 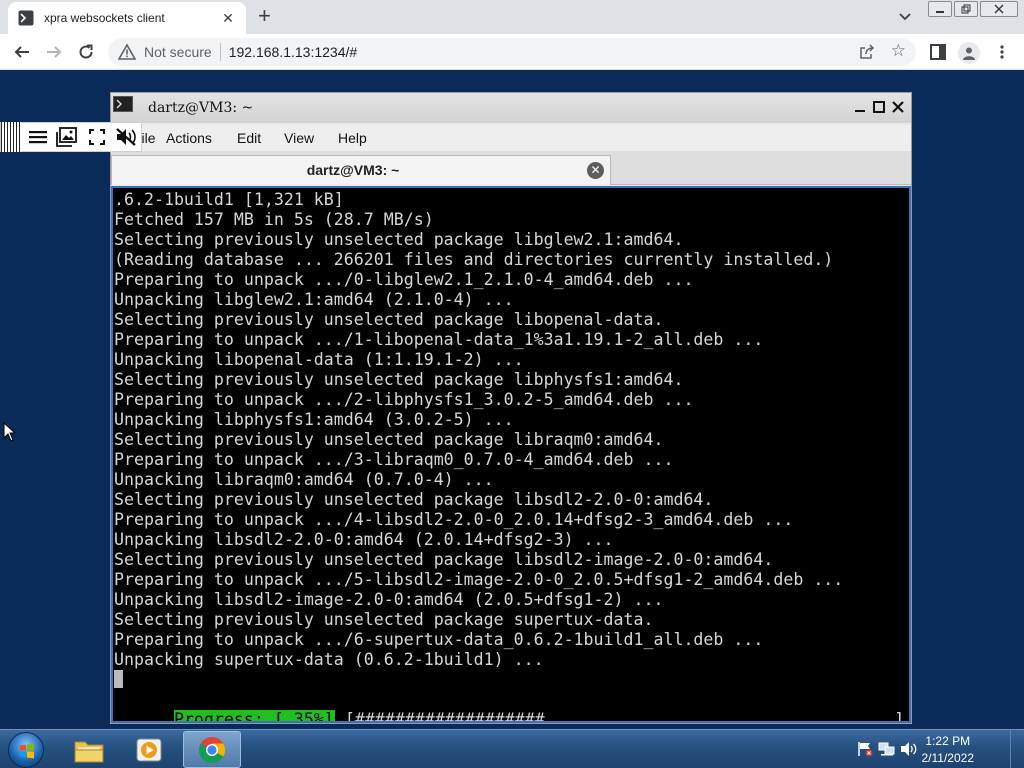 What do you see at coordinates (11, 137) in the screenshot?
I see `drag-handle-icon` at bounding box center [11, 137].